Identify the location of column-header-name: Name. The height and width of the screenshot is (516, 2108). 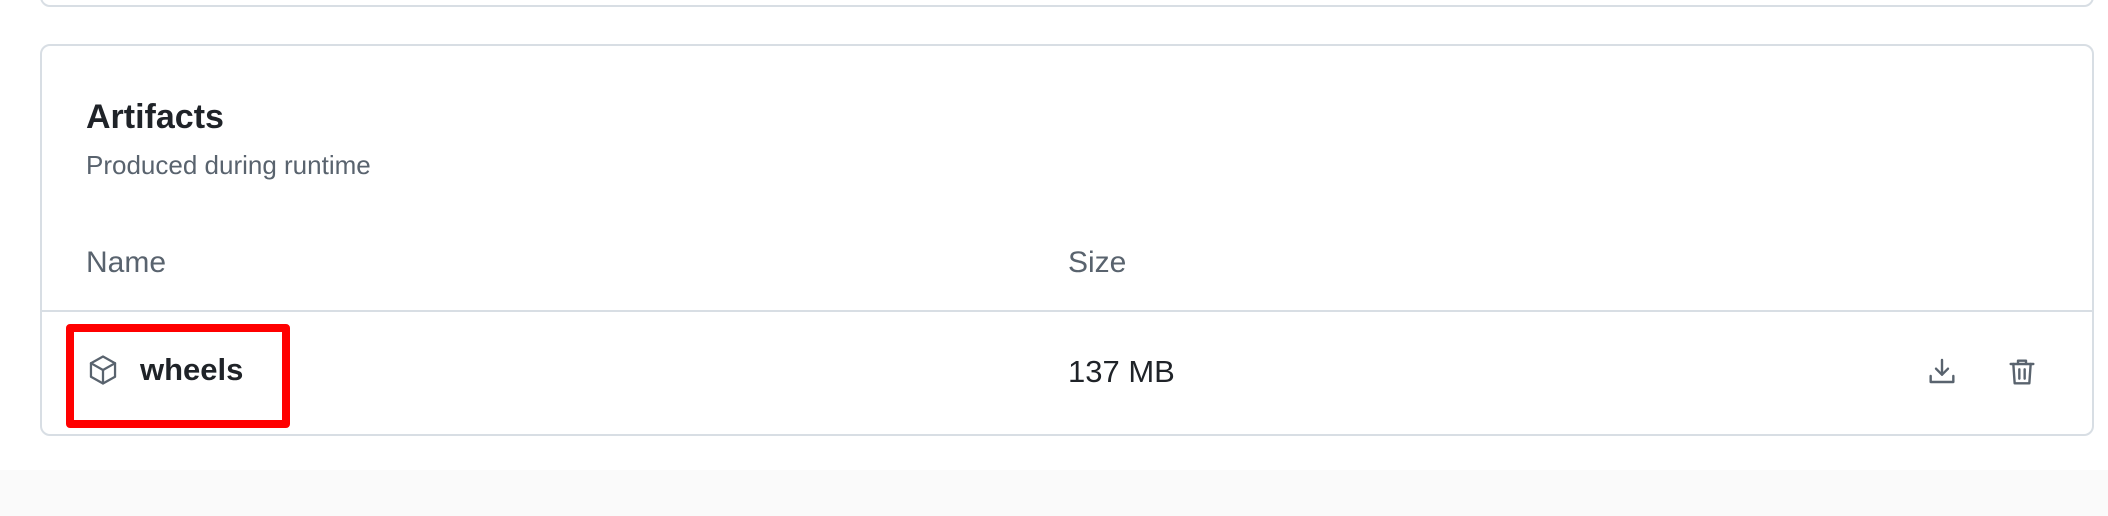
(126, 262).